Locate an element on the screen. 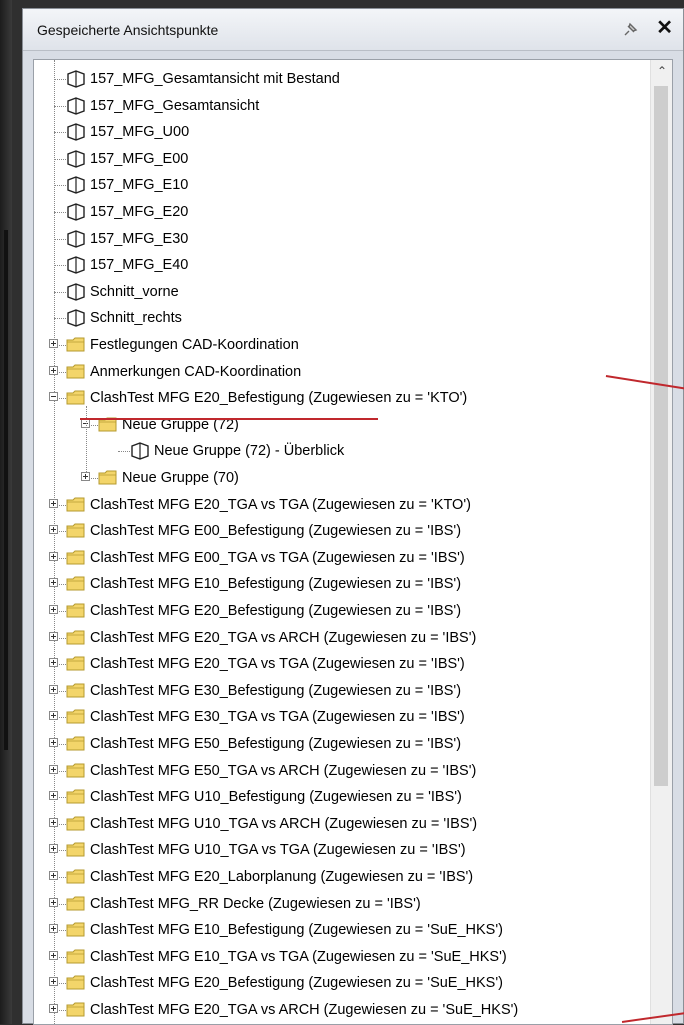  close-icon: ✕ is located at coordinates (664, 28).